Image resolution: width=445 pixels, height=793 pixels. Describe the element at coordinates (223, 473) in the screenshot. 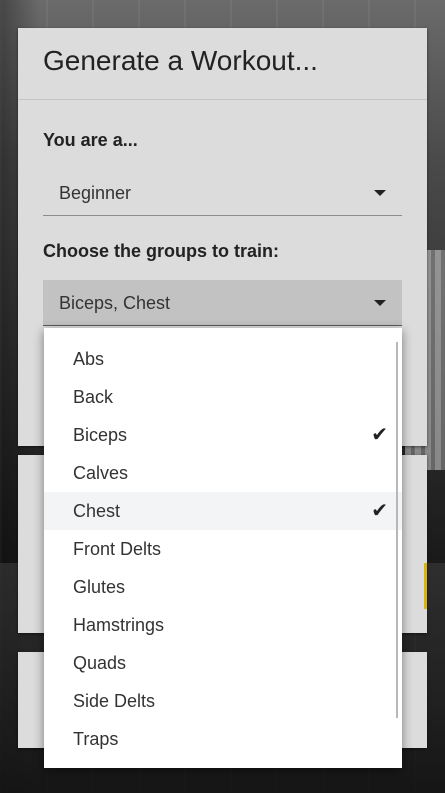

I see `menu-item-calves: Calves` at that location.